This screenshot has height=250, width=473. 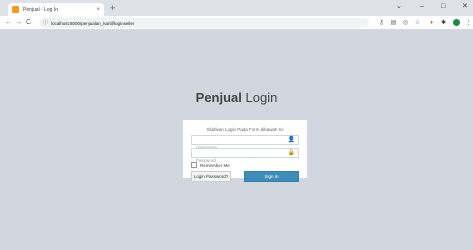 I want to click on browser-tab: Penjual - Log In ×, so click(x=56, y=9).